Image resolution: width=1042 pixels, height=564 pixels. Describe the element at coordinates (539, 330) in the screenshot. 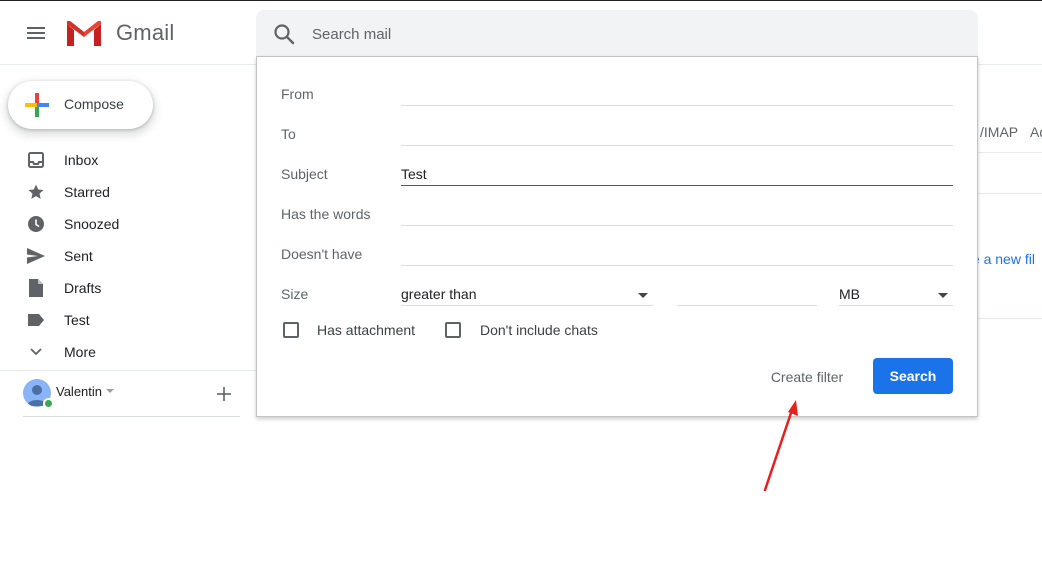

I see `dont-include-chats-label: Don't include chats` at that location.